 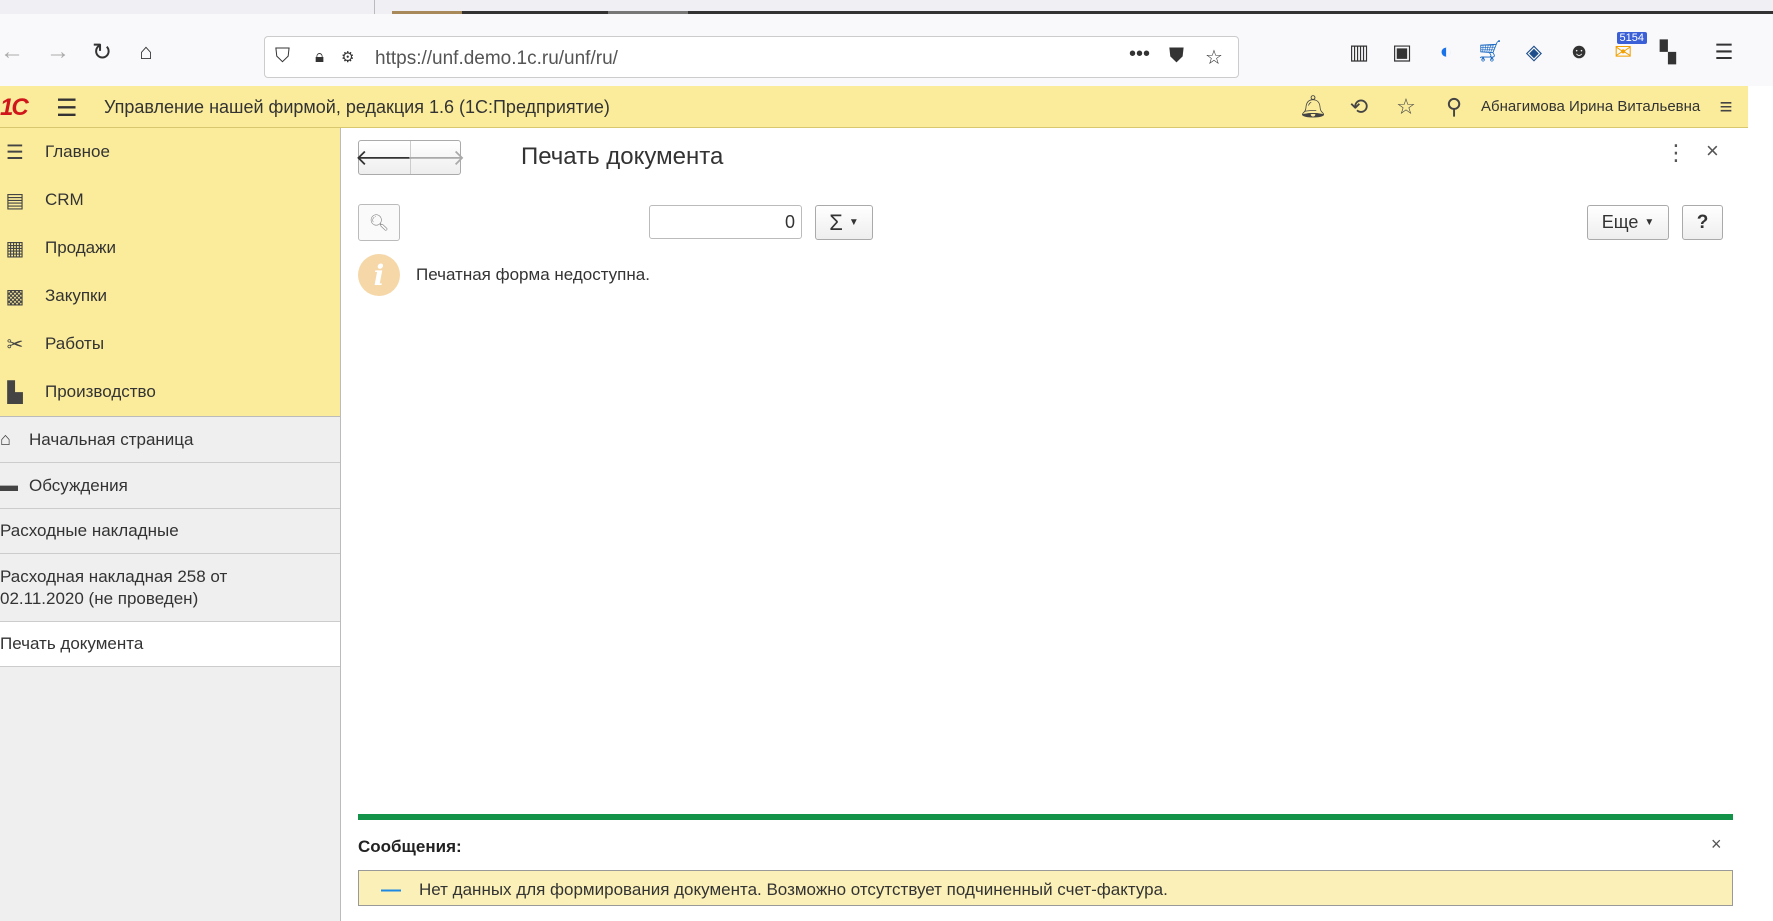 I want to click on nav-label: Расходные накладные, so click(x=89, y=530).